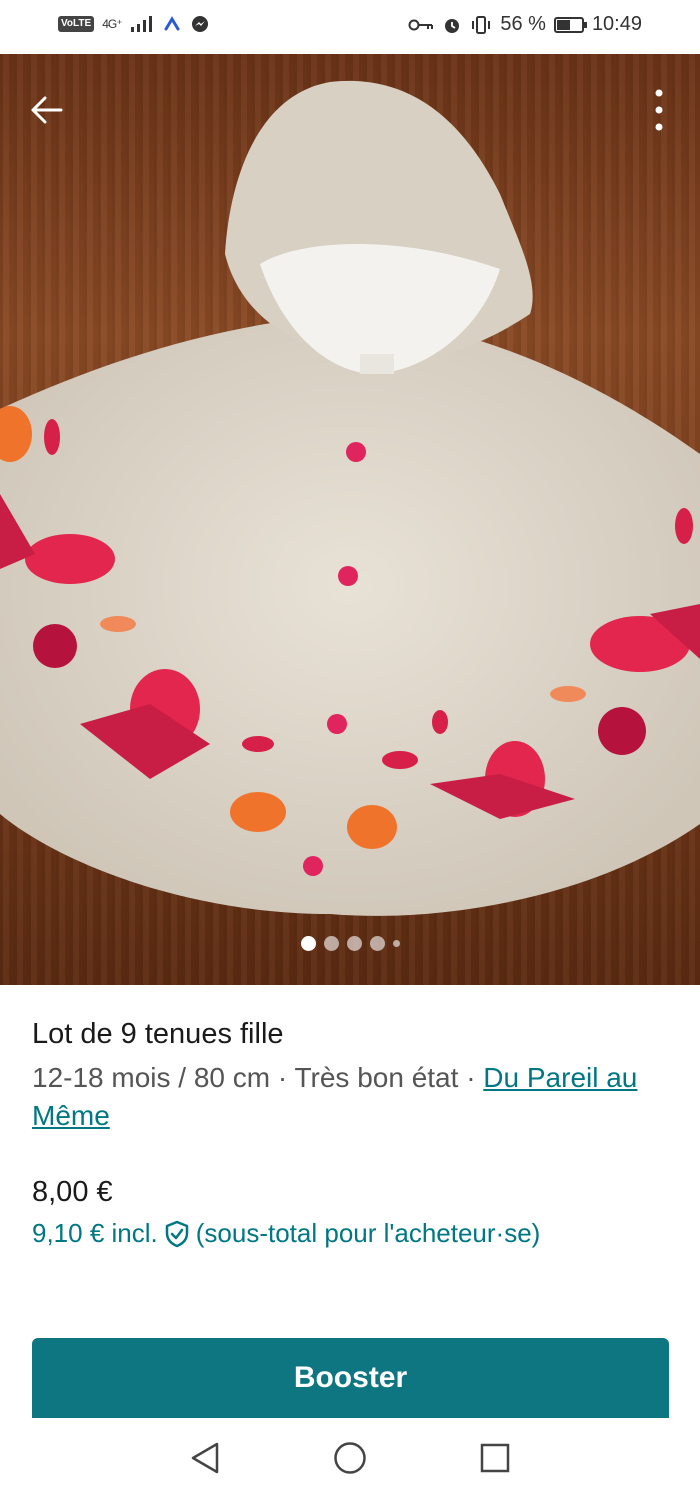 The image size is (700, 1498). I want to click on signal-icon, so click(141, 24).